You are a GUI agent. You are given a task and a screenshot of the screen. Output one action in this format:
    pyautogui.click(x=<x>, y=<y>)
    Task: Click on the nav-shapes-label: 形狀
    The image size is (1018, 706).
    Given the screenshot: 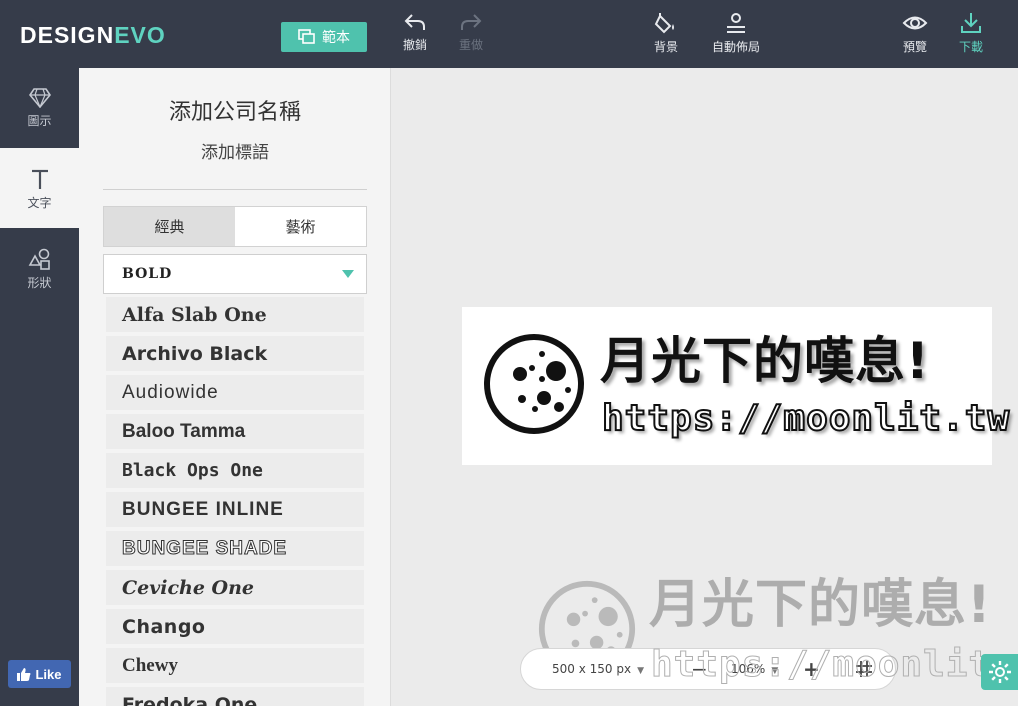 What is the action you would take?
    pyautogui.click(x=39, y=283)
    